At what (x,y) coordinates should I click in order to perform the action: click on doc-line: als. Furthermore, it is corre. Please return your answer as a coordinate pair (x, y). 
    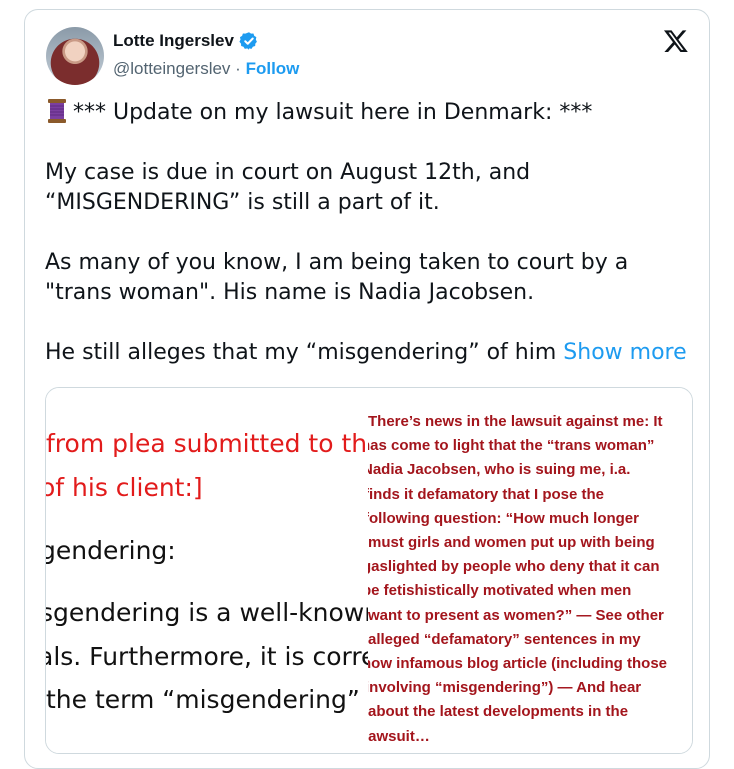
    Looking at the image, I should click on (207, 656).